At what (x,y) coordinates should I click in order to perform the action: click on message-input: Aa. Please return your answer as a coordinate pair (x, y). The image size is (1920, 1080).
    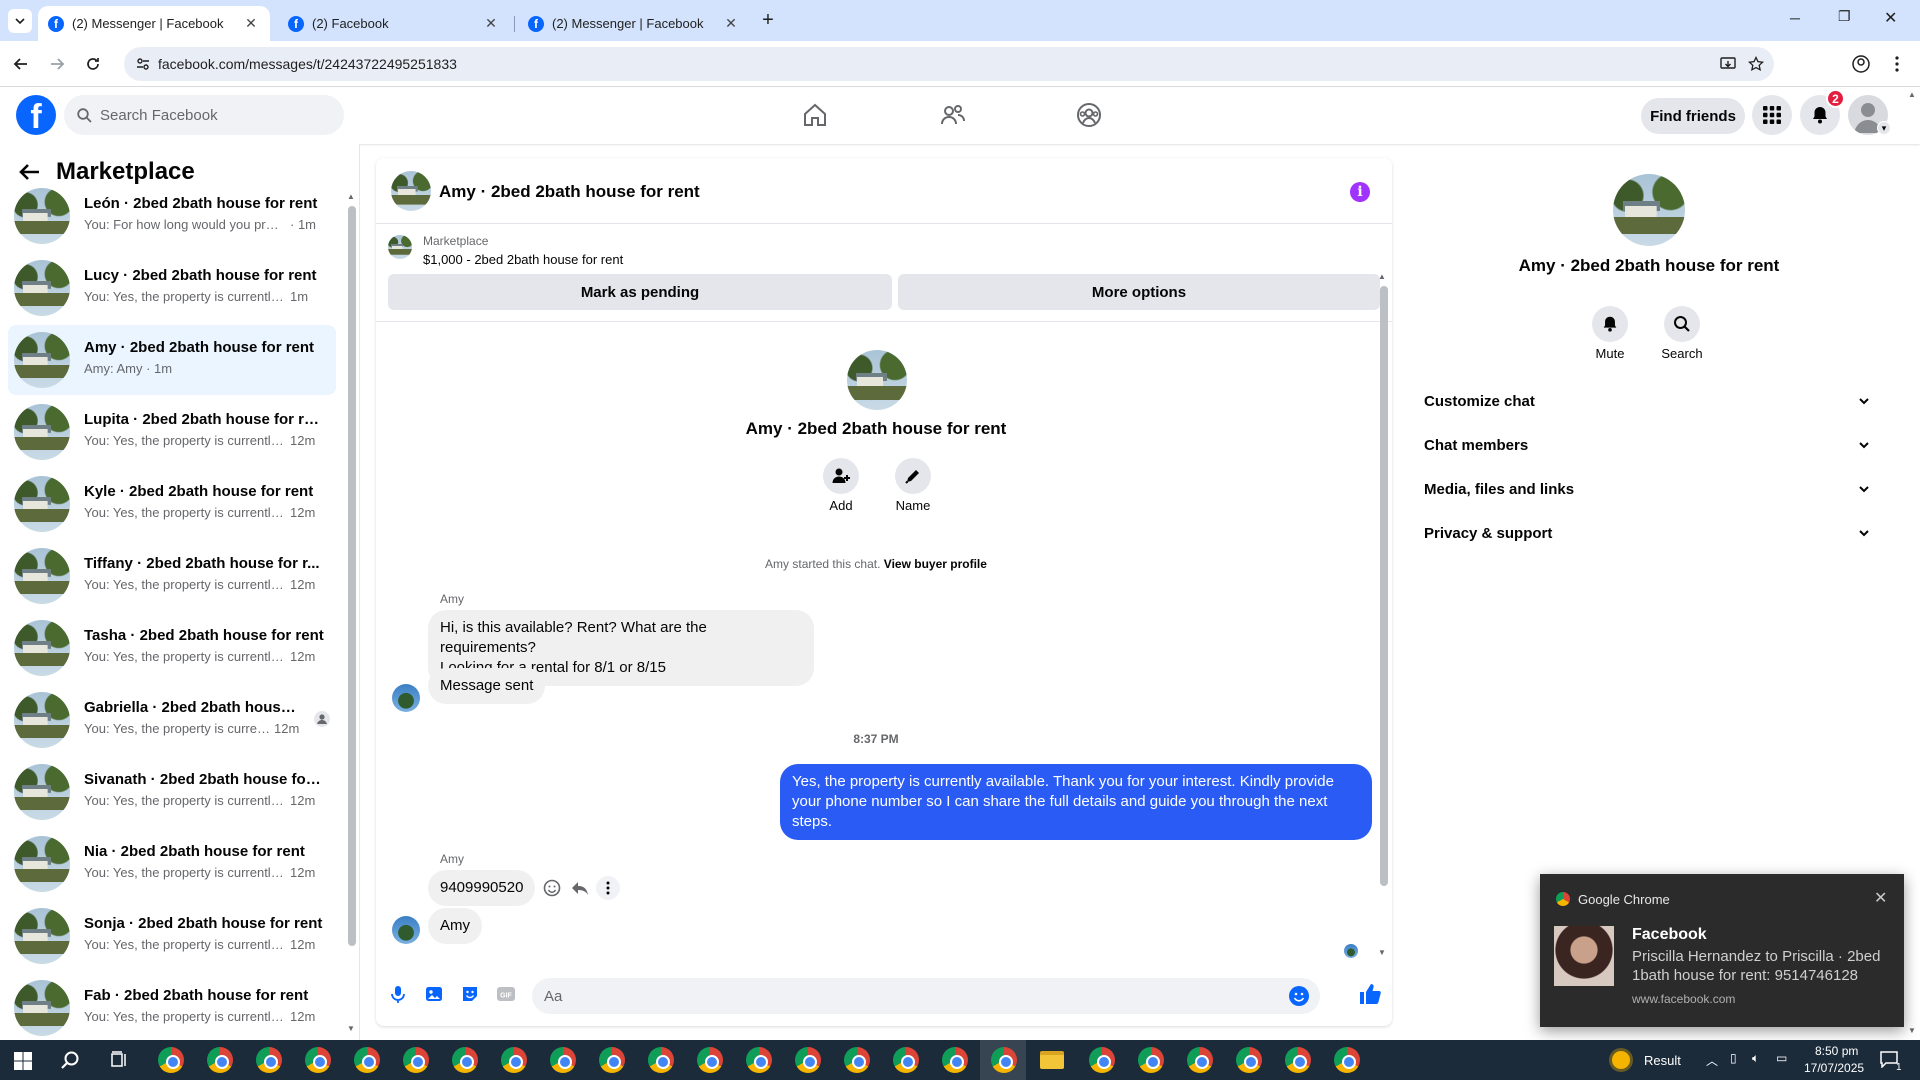
    Looking at the image, I should click on (926, 996).